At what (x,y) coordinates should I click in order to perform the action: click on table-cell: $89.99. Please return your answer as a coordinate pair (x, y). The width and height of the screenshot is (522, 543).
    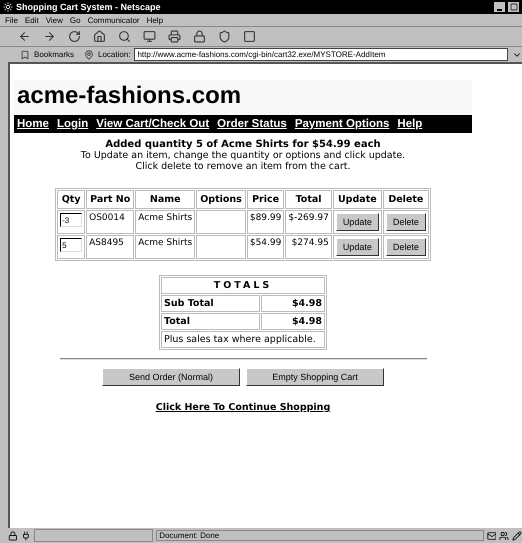
    Looking at the image, I should click on (265, 222).